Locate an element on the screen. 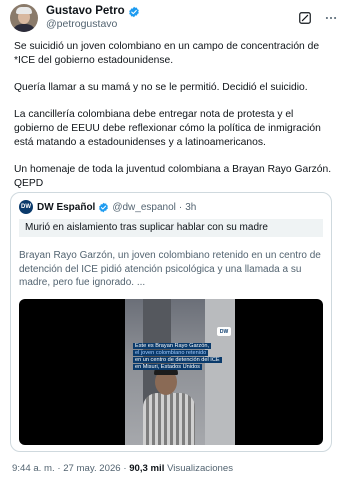 Image resolution: width=350 pixels, height=484 pixels. tweet-time: 9:44 a. m. is located at coordinates (33, 468).